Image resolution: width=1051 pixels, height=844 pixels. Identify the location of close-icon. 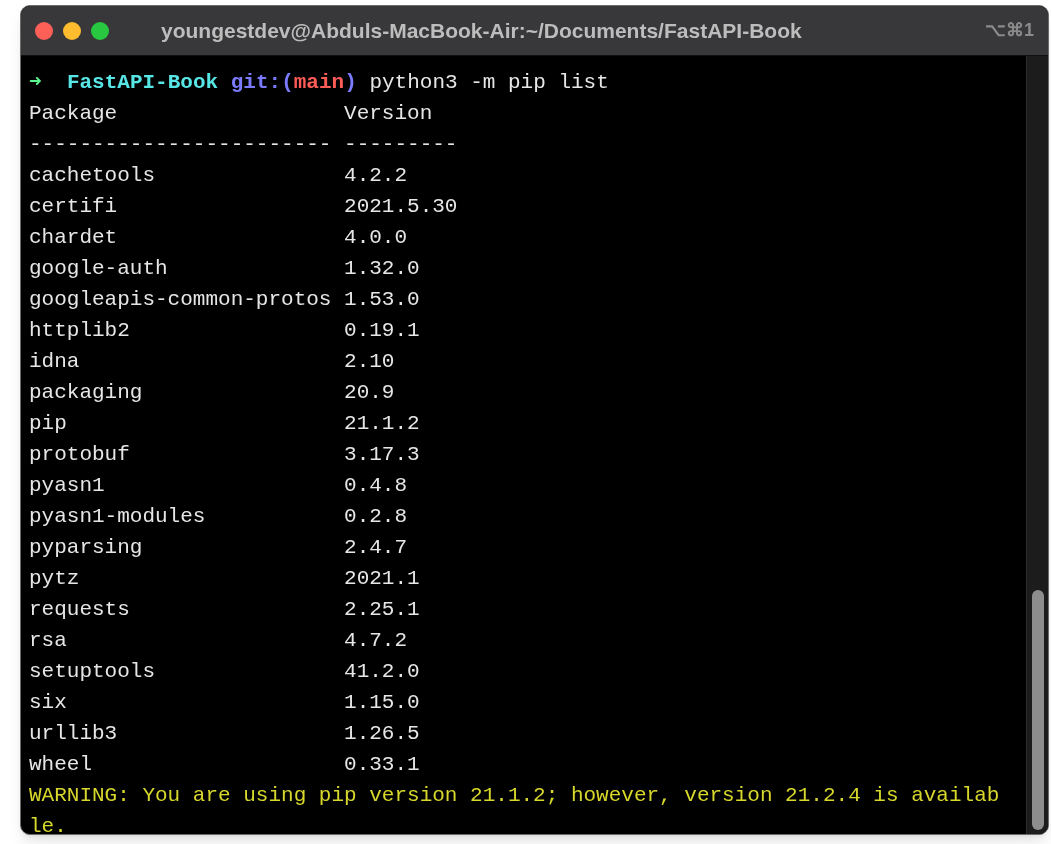
(44, 30).